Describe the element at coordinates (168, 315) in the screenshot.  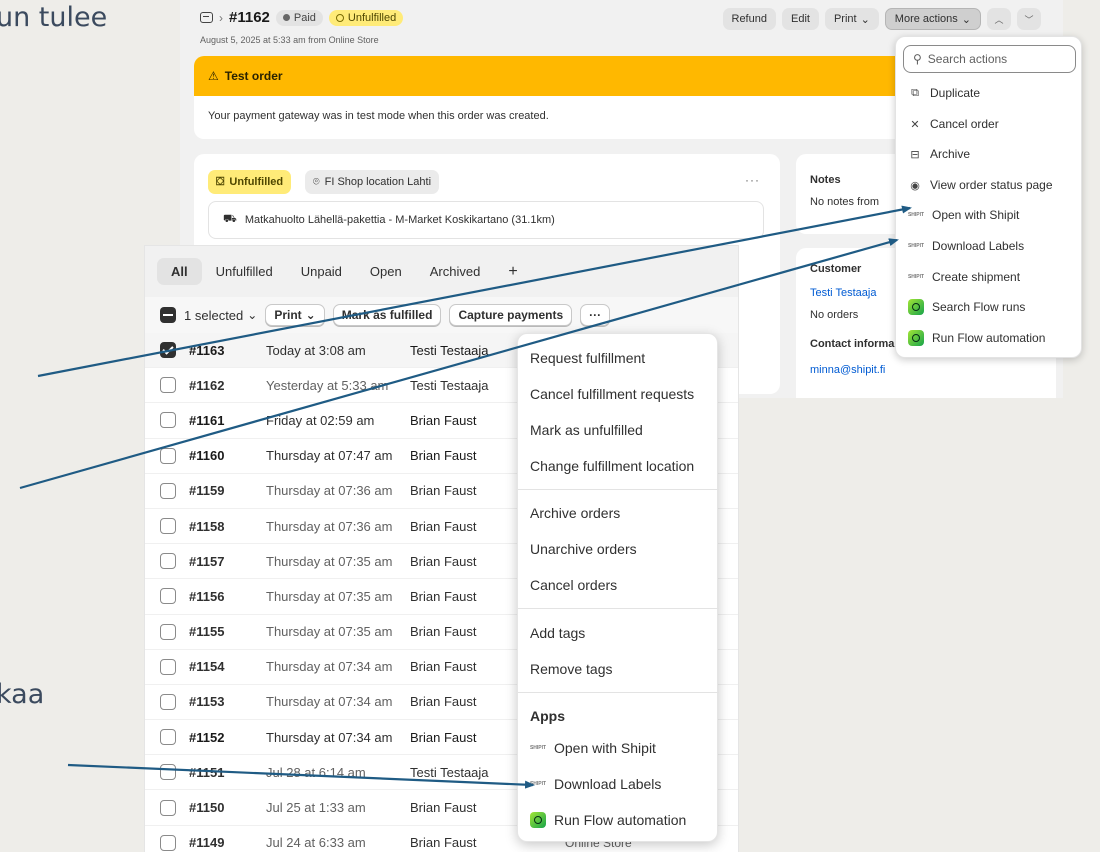
I see `select-all-checkbox` at that location.